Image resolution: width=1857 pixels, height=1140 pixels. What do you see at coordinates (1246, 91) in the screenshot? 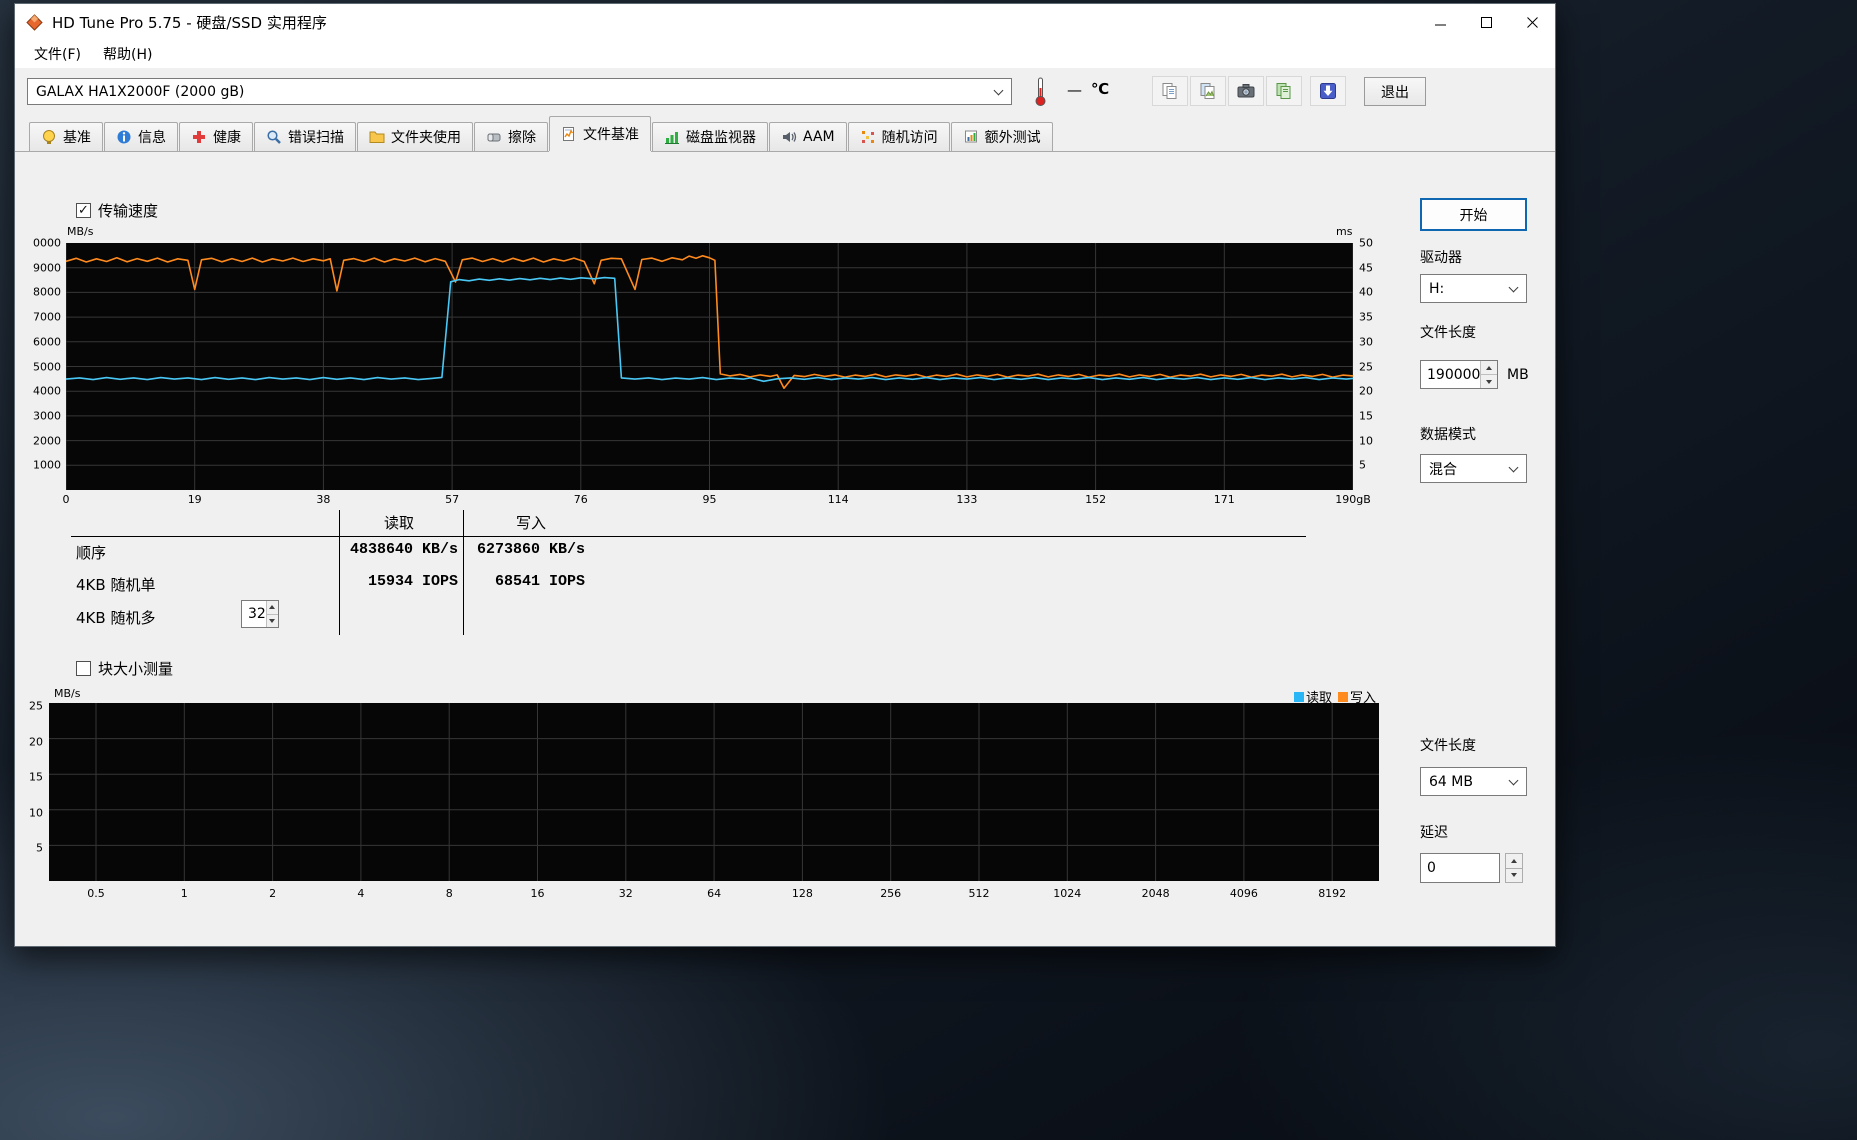
I see `screenshot-button` at bounding box center [1246, 91].